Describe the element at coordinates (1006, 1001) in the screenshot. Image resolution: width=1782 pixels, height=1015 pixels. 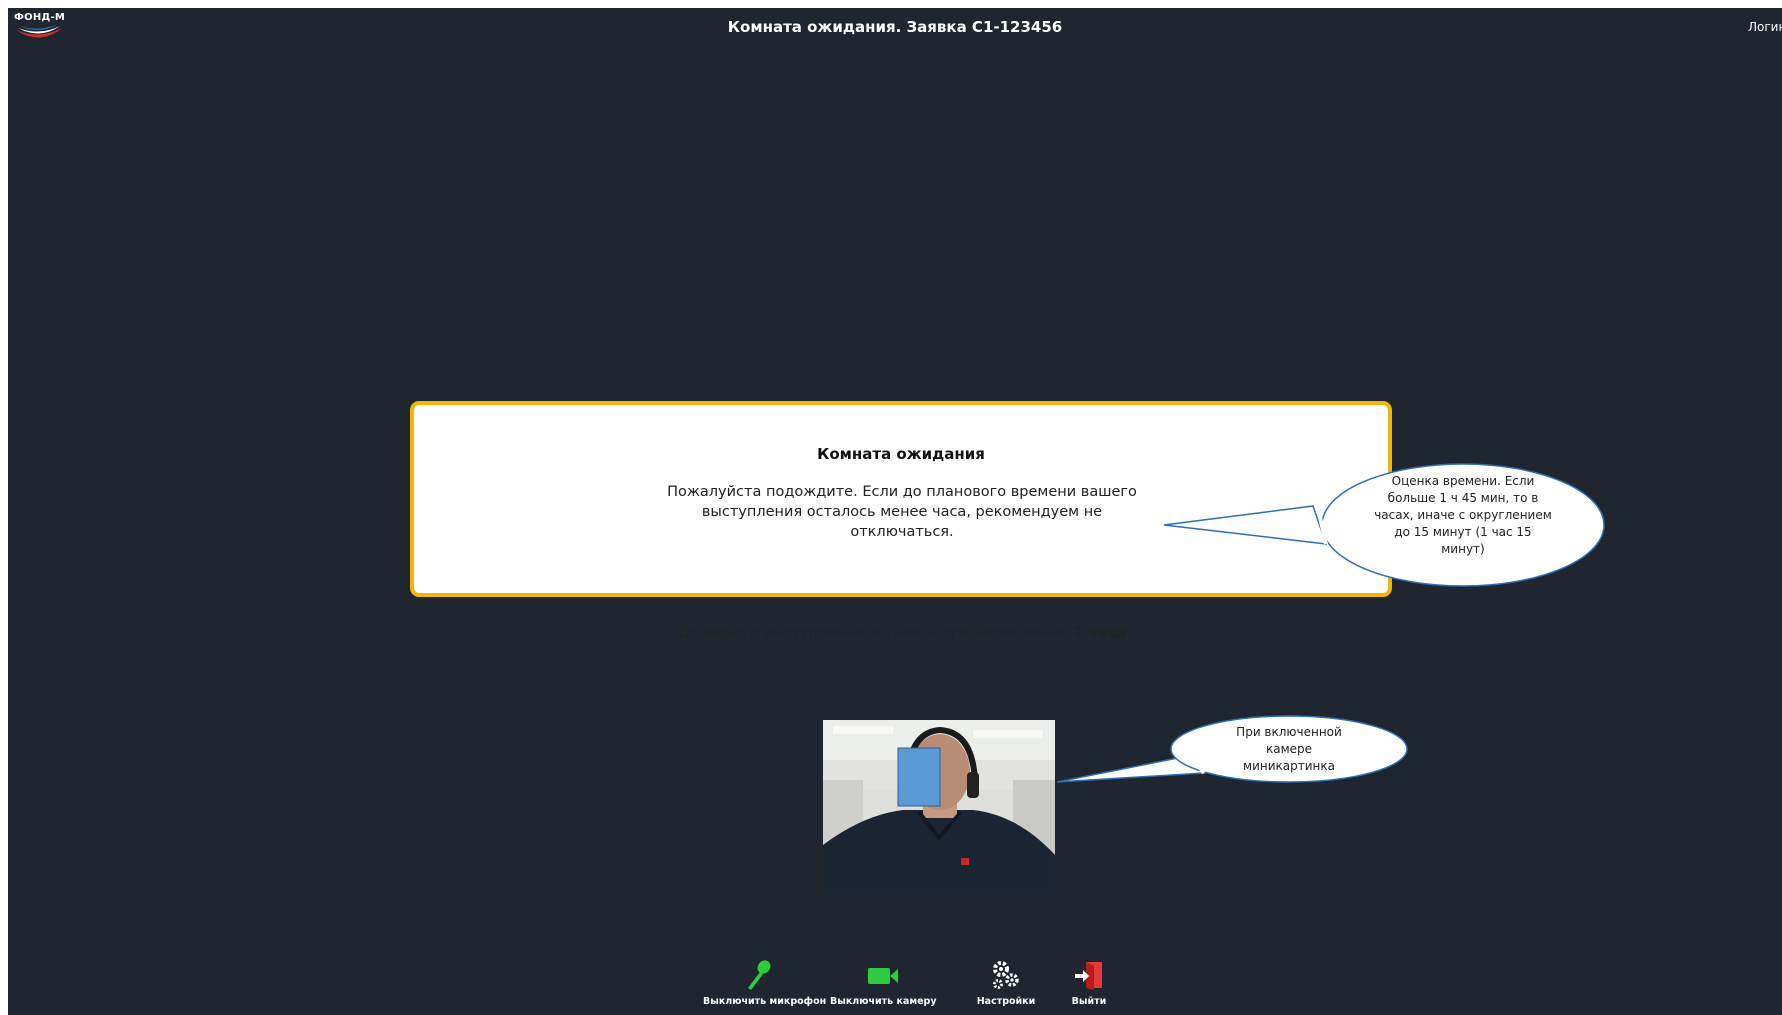
I see `settings-label: Настройки` at that location.